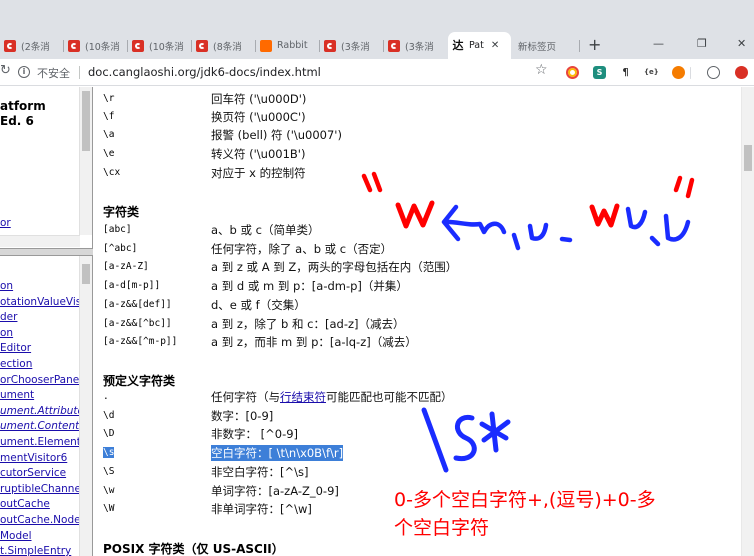 This screenshot has height=556, width=754. Describe the element at coordinates (442, 528) in the screenshot. I see `annotation-note-line2: 个空白字符` at that location.